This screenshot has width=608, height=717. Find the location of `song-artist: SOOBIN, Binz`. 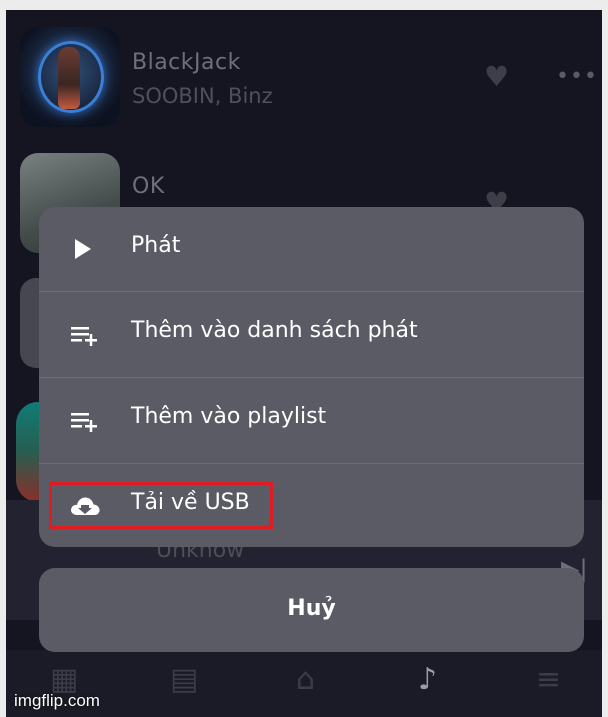

song-artist: SOOBIN, Binz is located at coordinates (202, 96).